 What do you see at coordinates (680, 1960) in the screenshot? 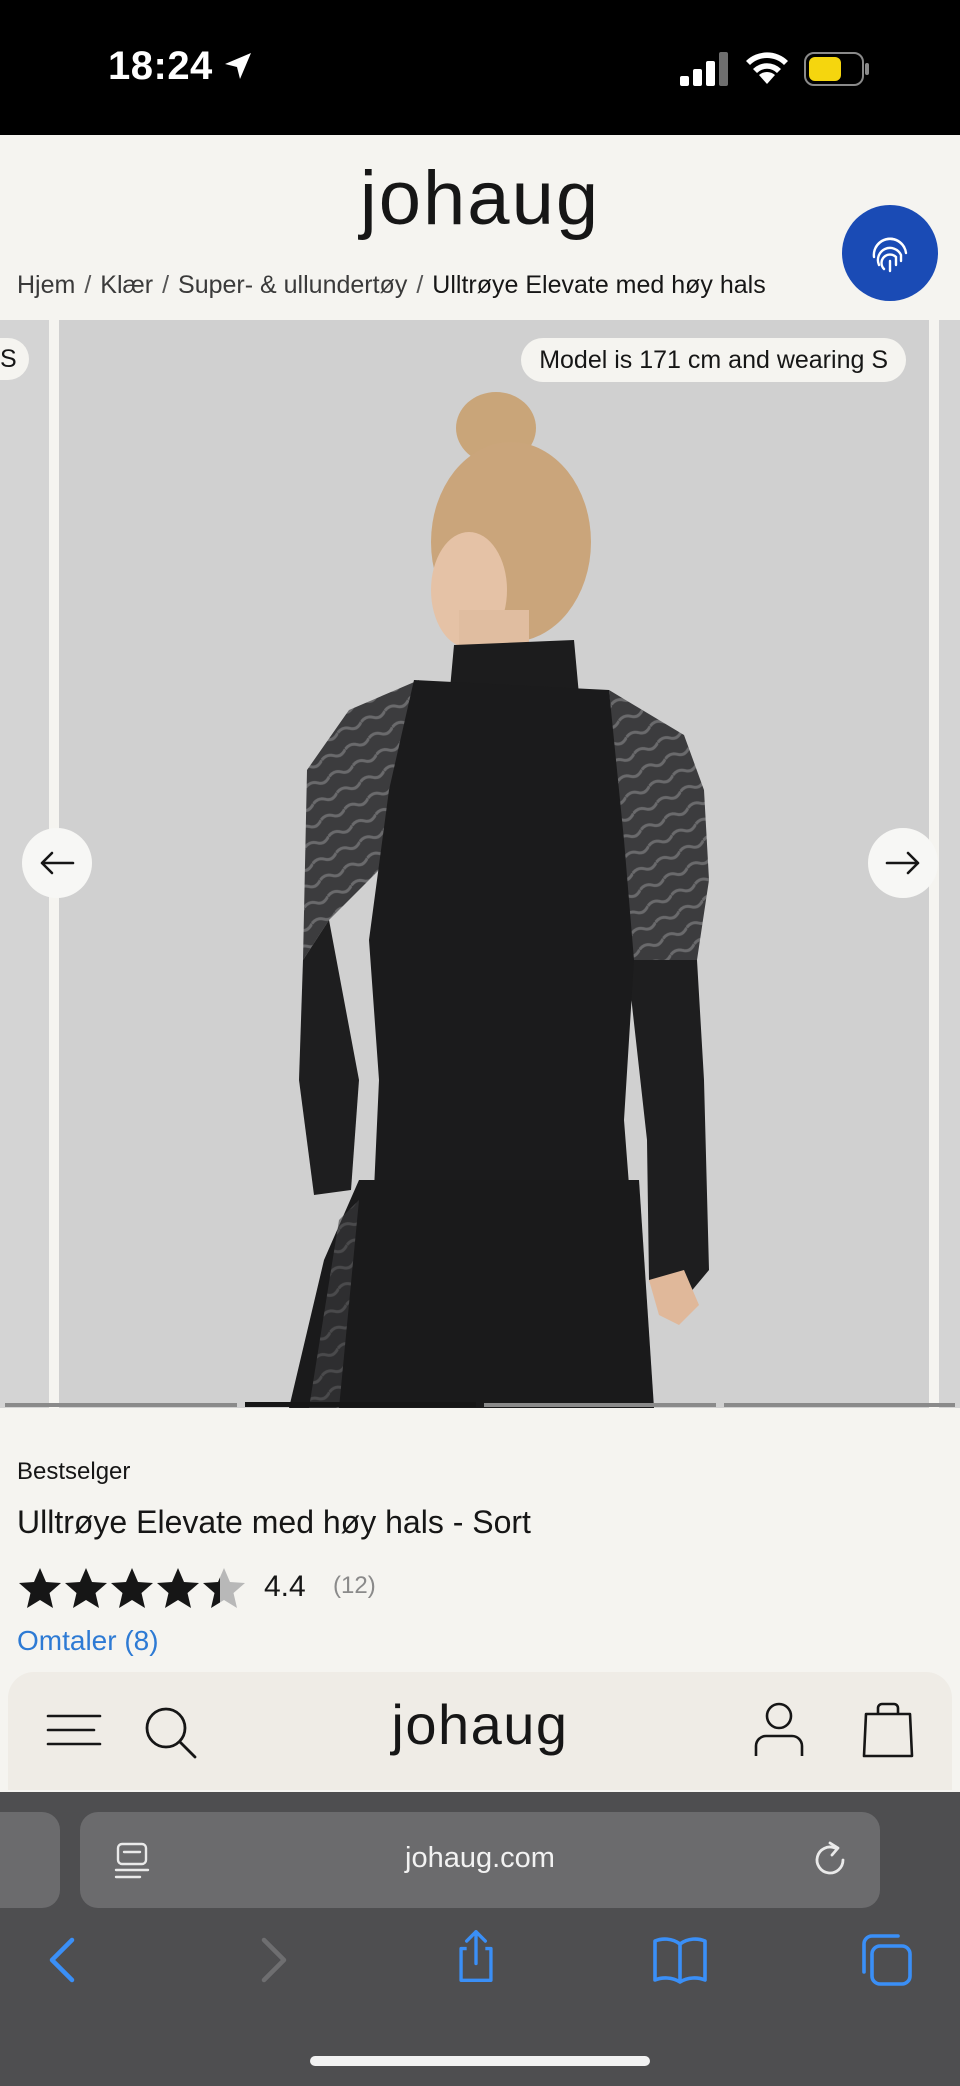
I see `bookmarks-icon` at bounding box center [680, 1960].